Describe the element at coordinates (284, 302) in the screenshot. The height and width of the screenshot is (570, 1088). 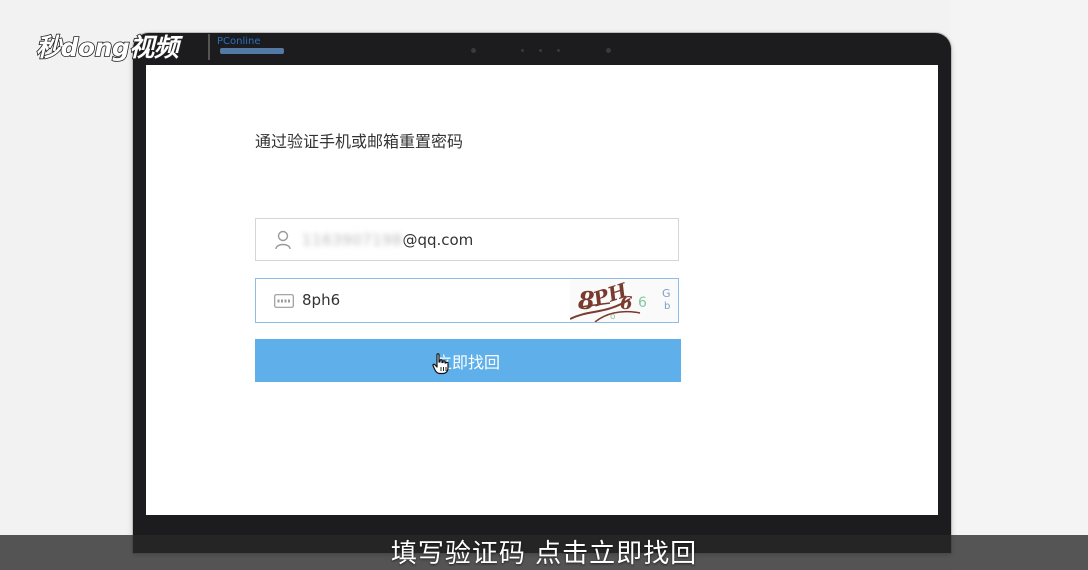
I see `captcha-icon` at that location.